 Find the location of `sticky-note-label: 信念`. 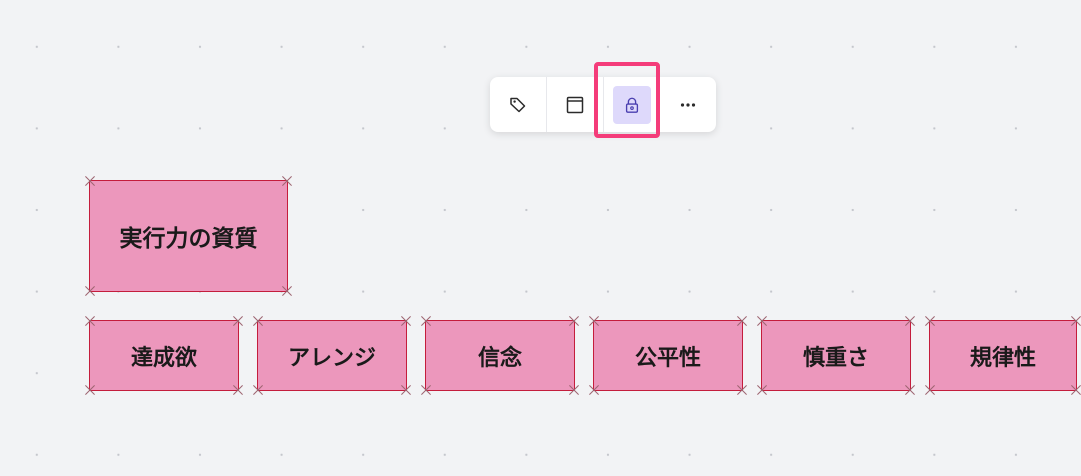

sticky-note-label: 信念 is located at coordinates (499, 358).